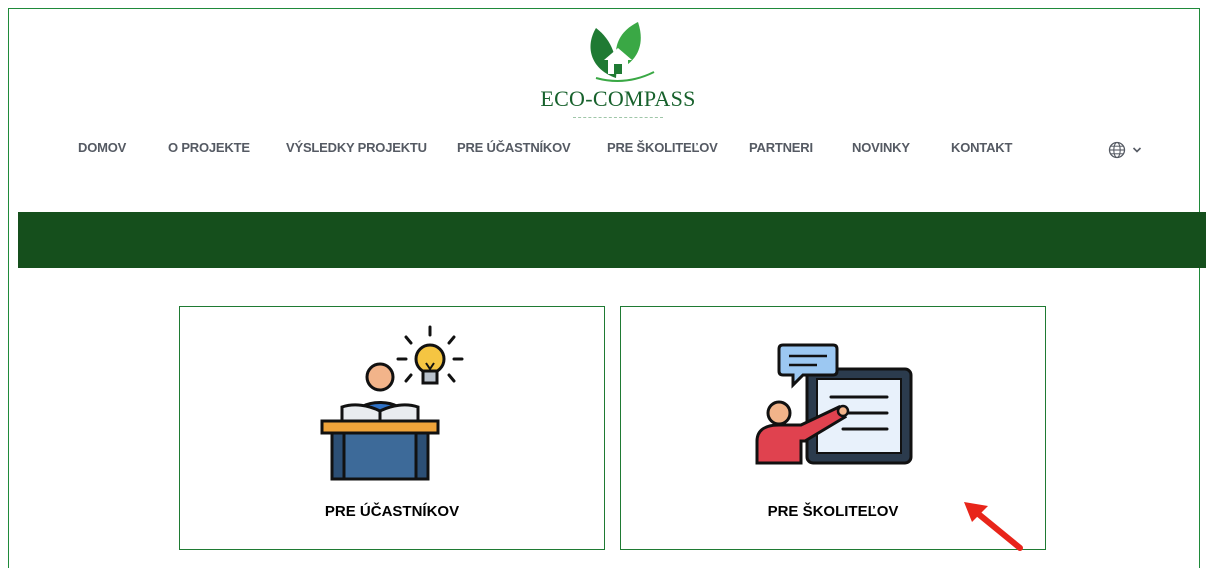 This screenshot has width=1208, height=568. I want to click on card-label: PRE ÚČASTNÍKOV, so click(392, 511).